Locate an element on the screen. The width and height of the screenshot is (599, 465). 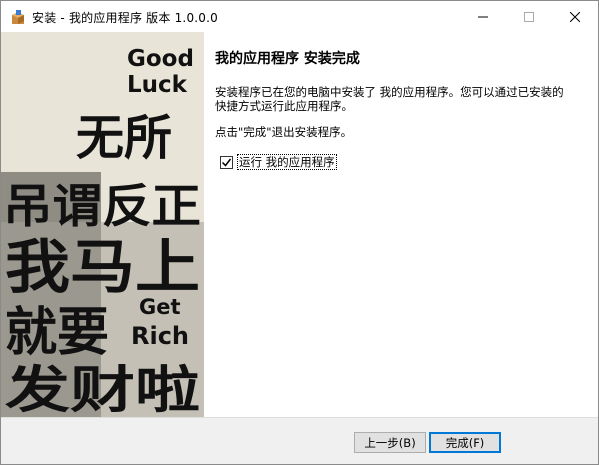
close-icon is located at coordinates (575, 16).